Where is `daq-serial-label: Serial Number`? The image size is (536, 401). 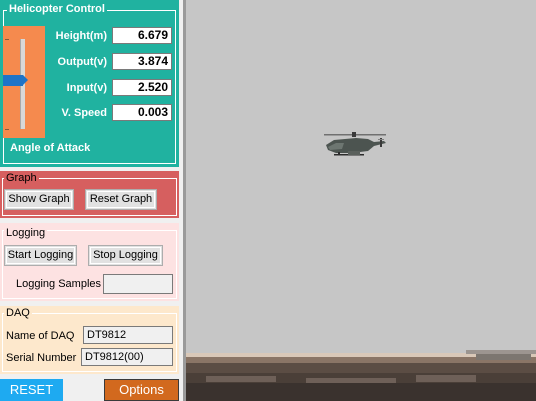 daq-serial-label: Serial Number is located at coordinates (41, 358).